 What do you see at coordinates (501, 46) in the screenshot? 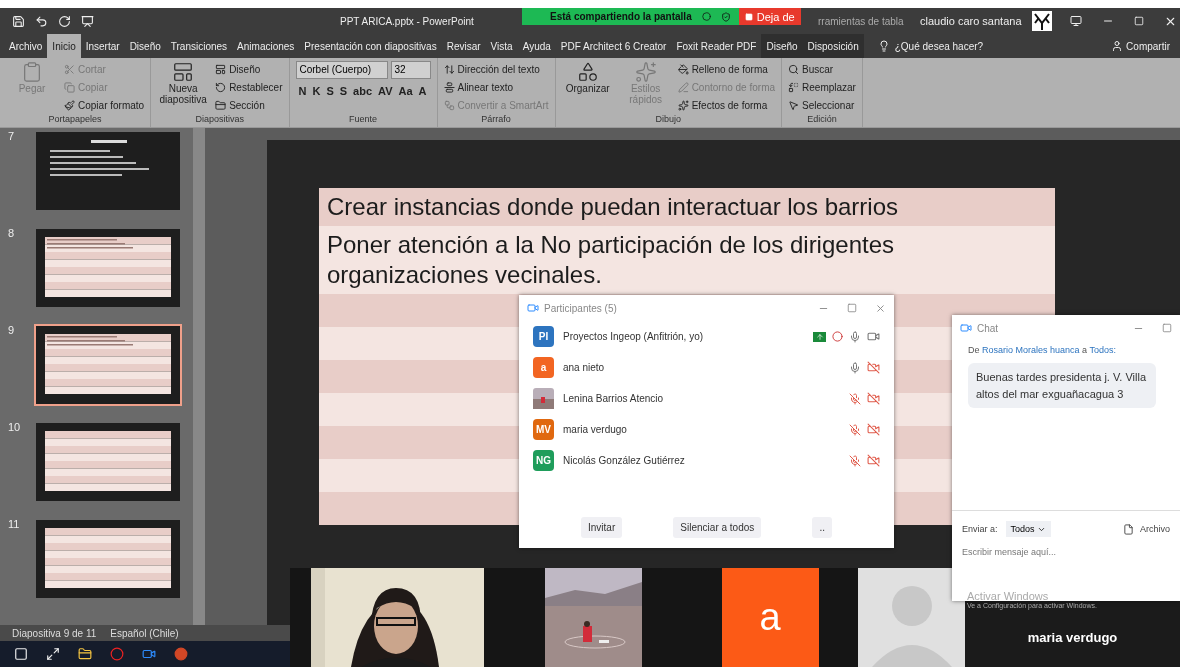
I see `ribbon-tab: Vista` at bounding box center [501, 46].